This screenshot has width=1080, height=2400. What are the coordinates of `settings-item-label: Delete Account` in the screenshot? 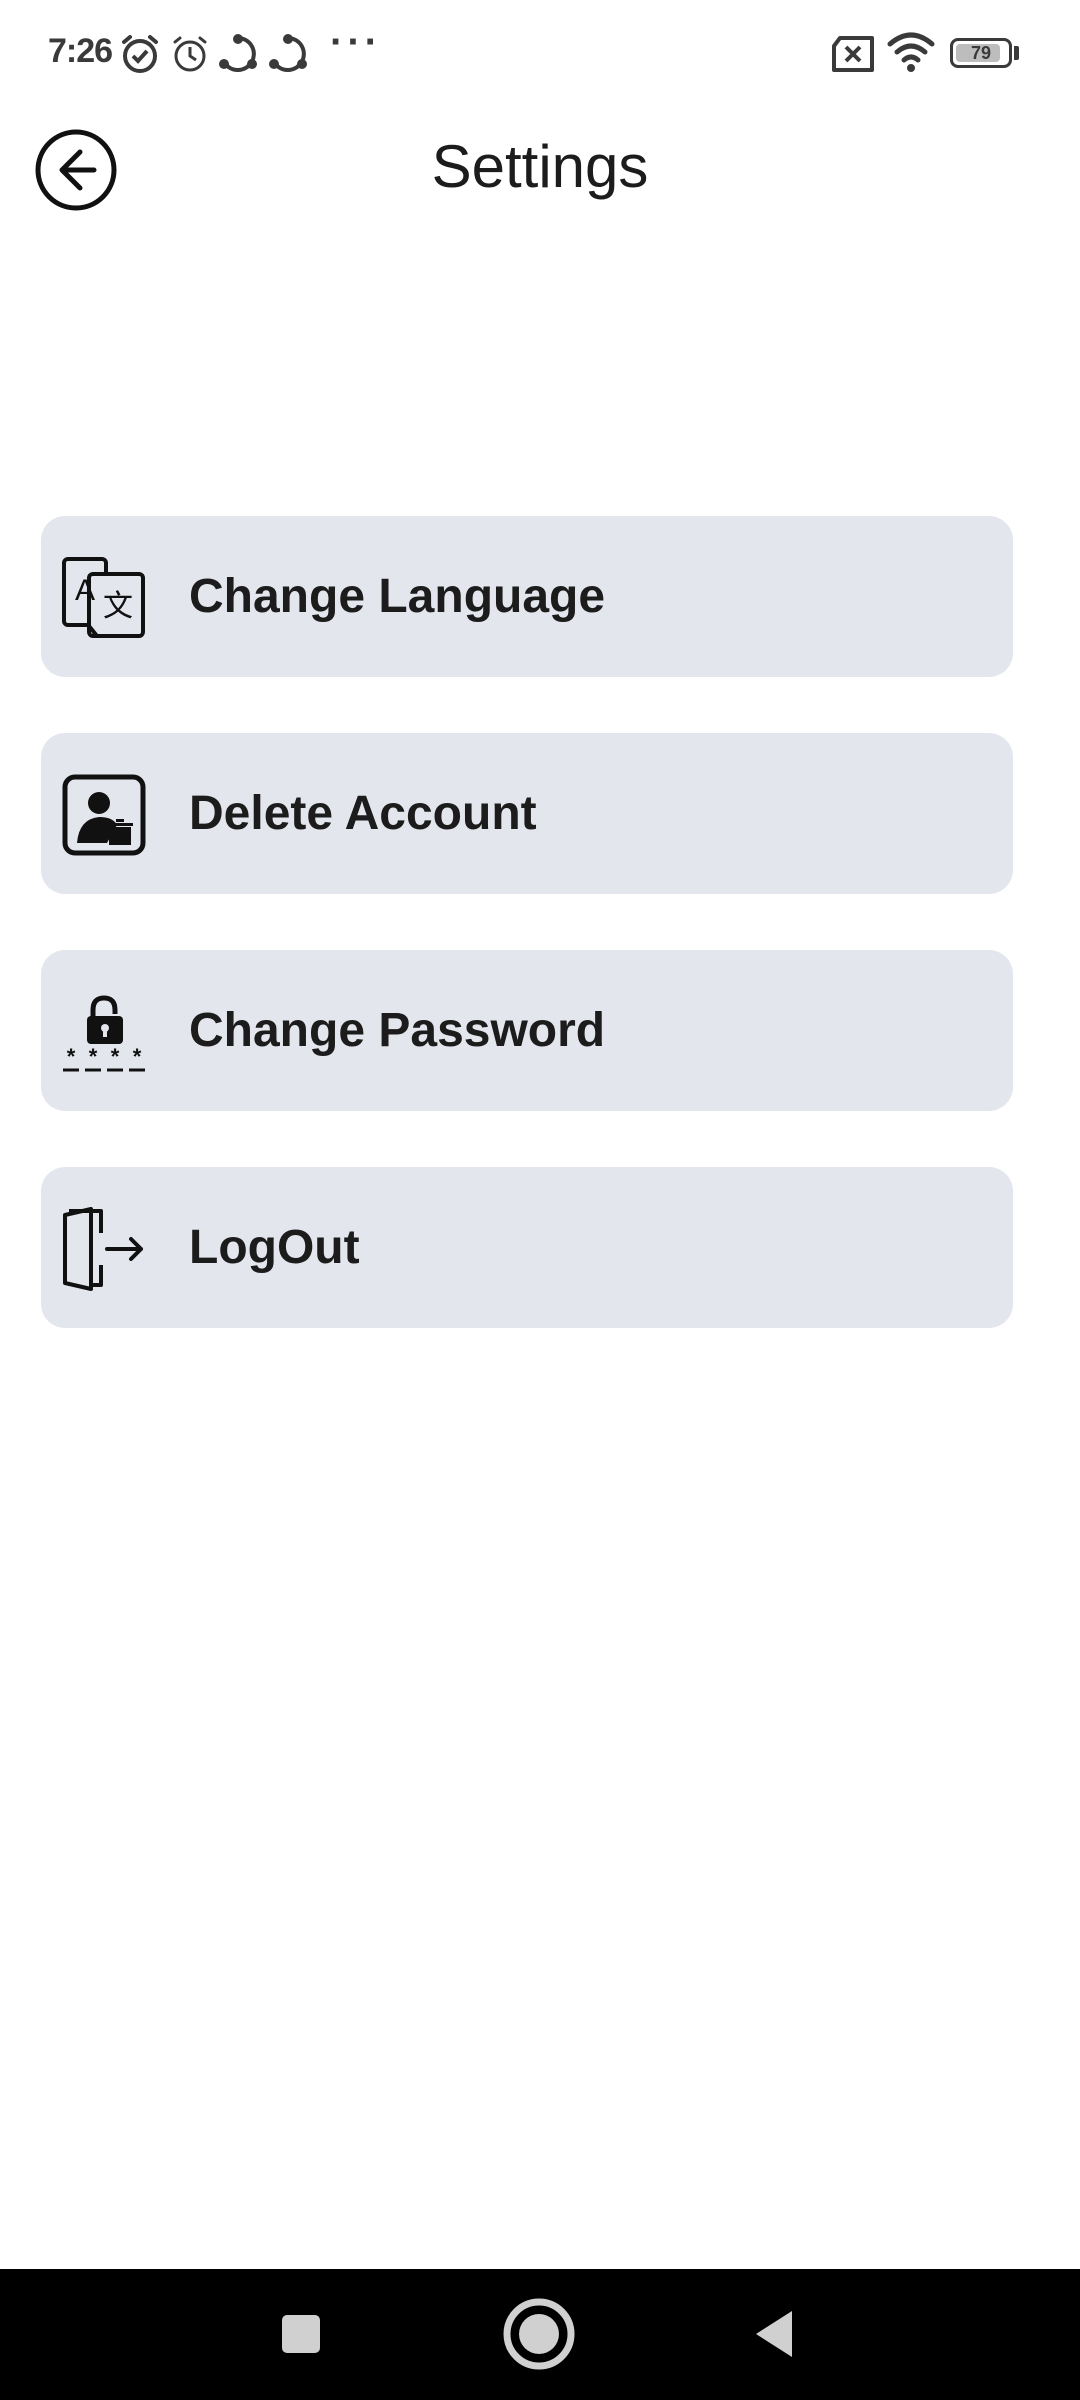 It's located at (363, 813).